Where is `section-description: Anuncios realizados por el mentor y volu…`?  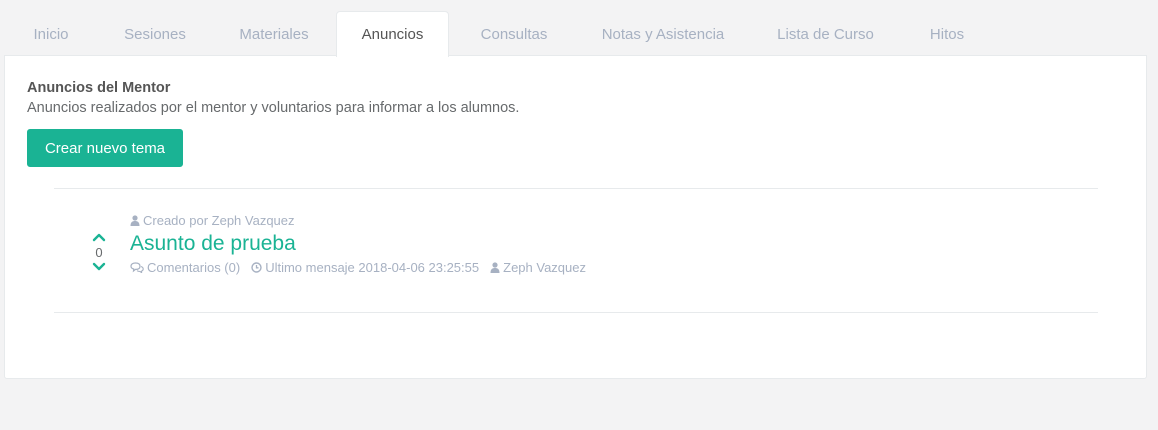
section-description: Anuncios realizados por el mentor y volu… is located at coordinates (273, 108).